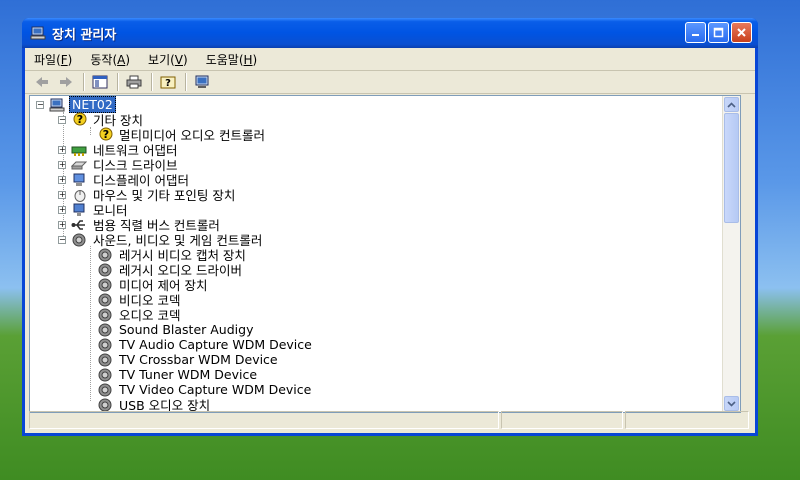 The width and height of the screenshot is (800, 480). Describe the element at coordinates (390, 59) in the screenshot. I see `menu-bar: 파일(F) 동작(A) 보기(V) 도움말(H)` at that location.